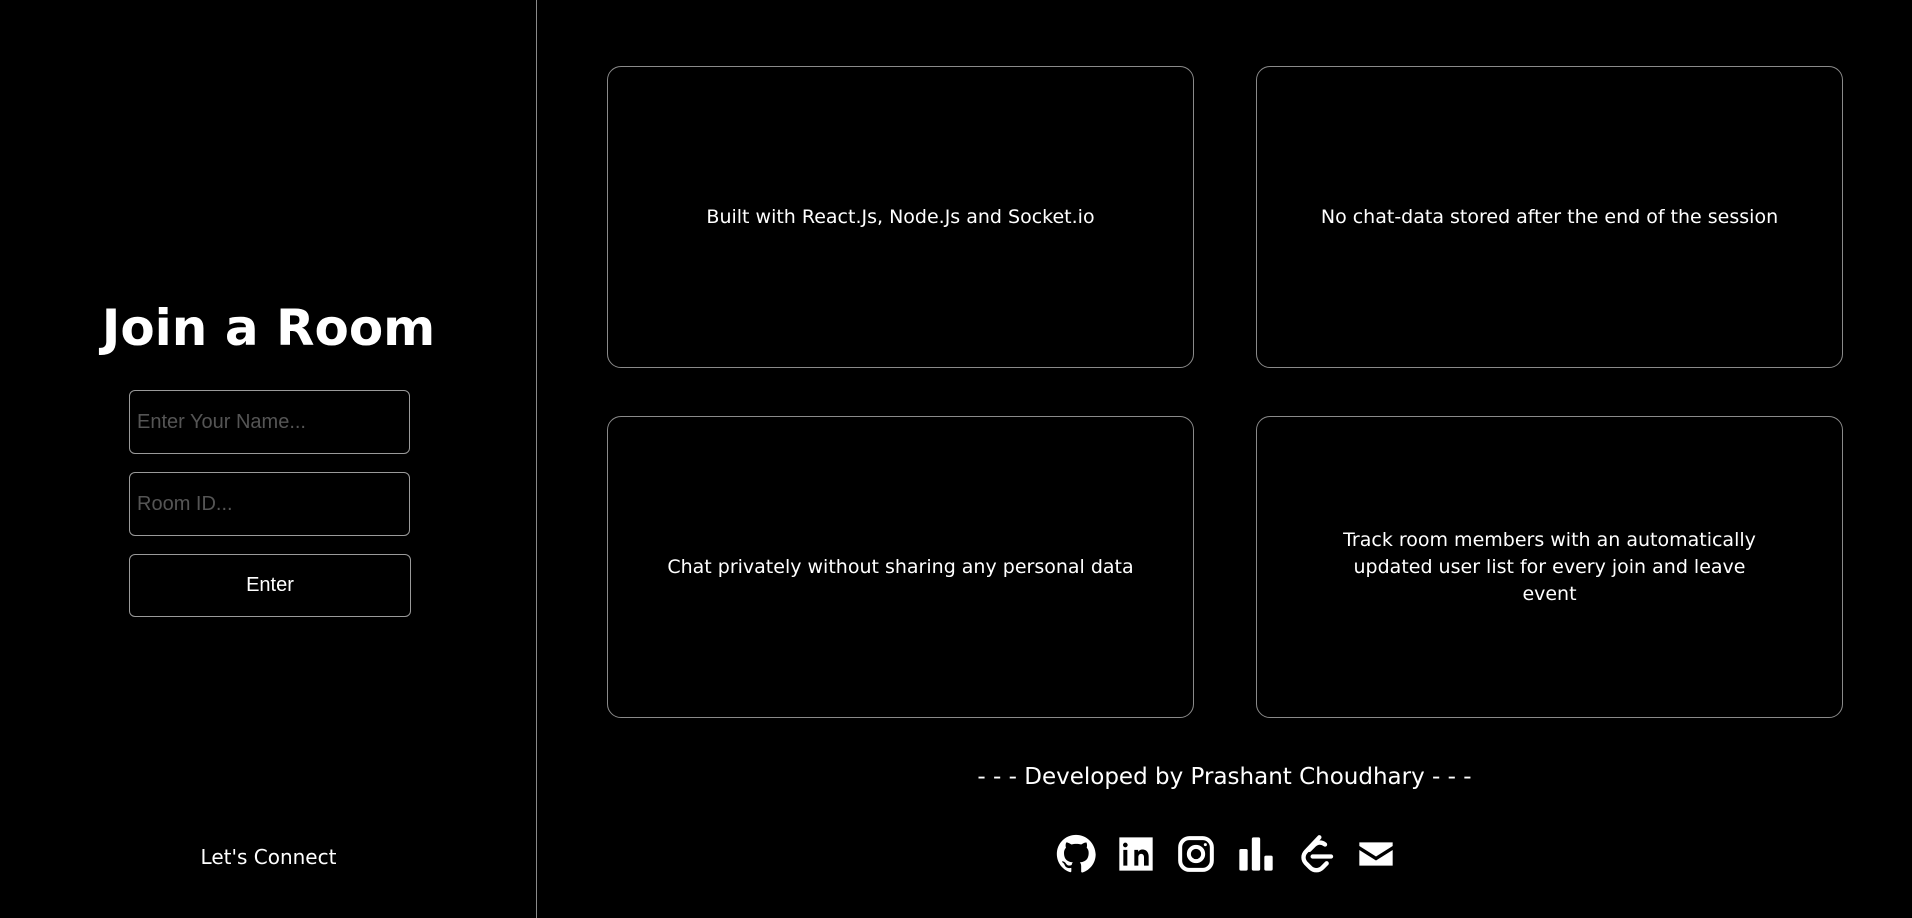  I want to click on email-link, so click(1376, 854).